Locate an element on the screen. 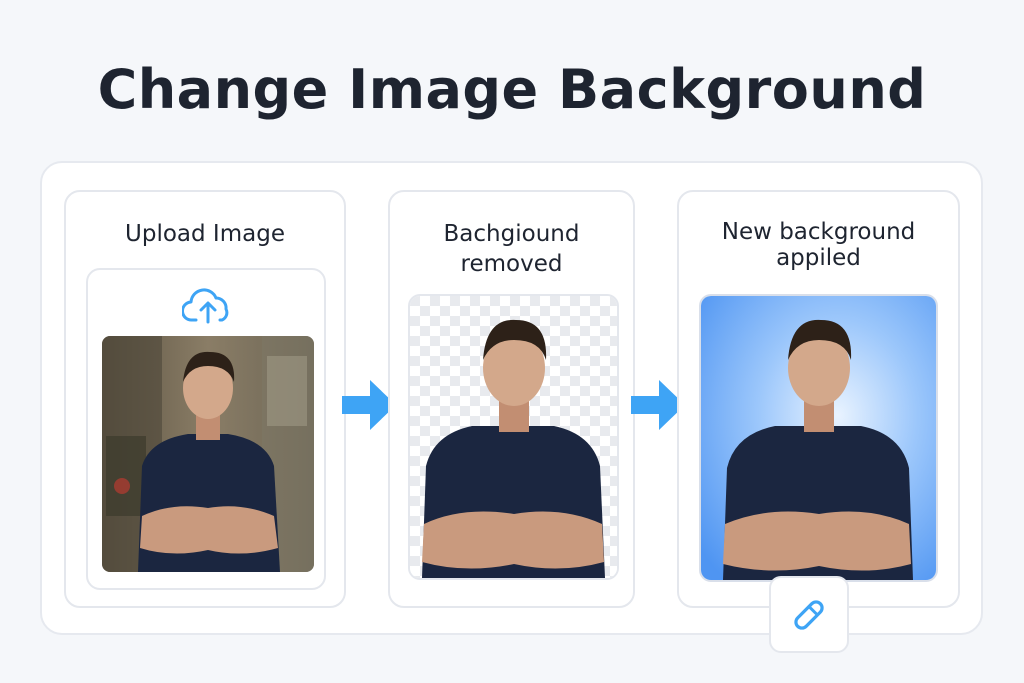 The width and height of the screenshot is (1024, 683). pencil-icon is located at coordinates (809, 614).